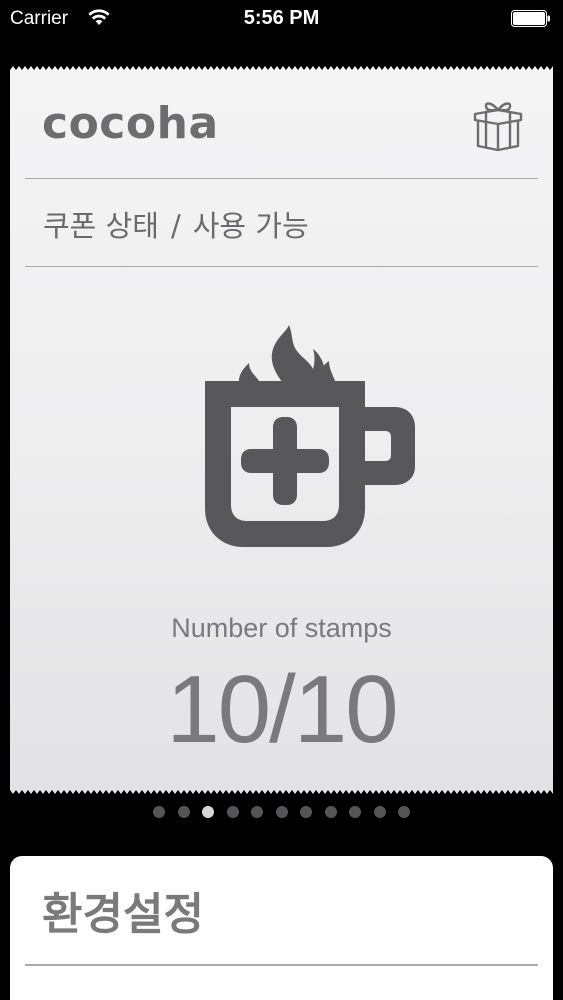 The image size is (563, 1000). Describe the element at coordinates (281, 70) in the screenshot. I see `card-serrated-edge-top` at that location.